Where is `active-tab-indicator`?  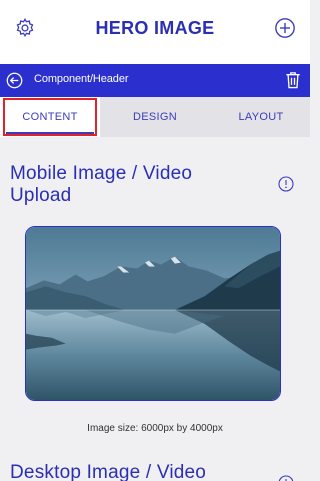 active-tab-indicator is located at coordinates (50, 133).